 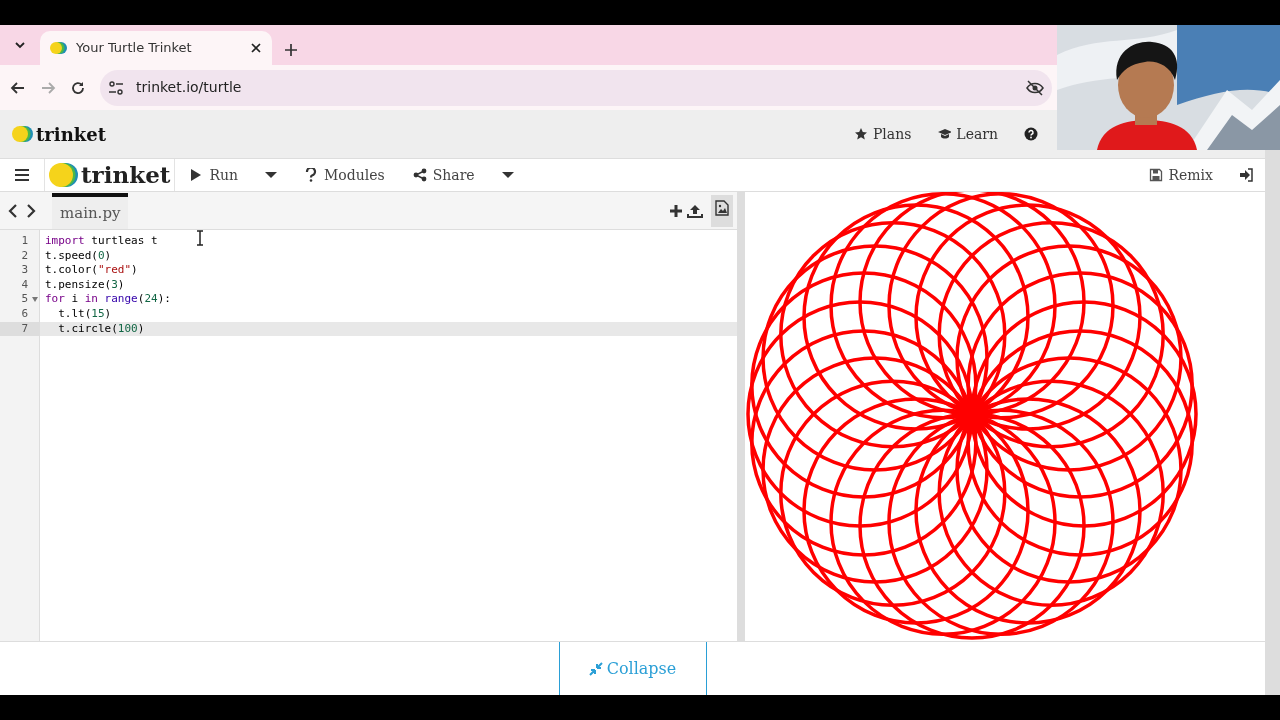 I want to click on code-line: for i in range(24):, so click(x=107, y=299).